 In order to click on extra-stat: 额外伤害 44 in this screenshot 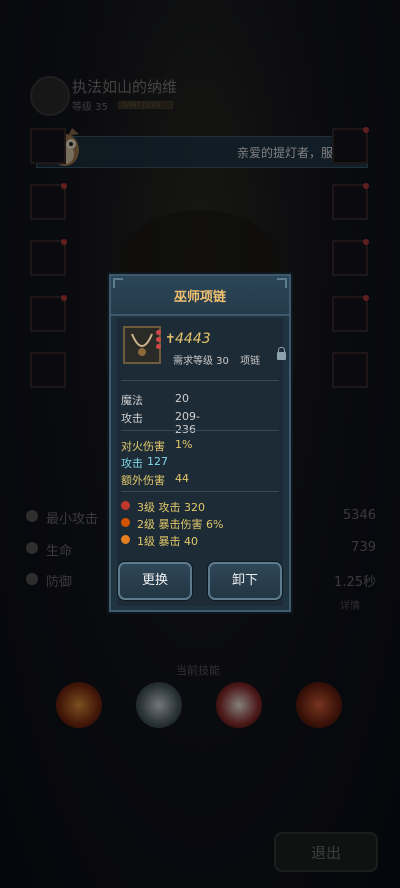, I will do `click(155, 480)`.